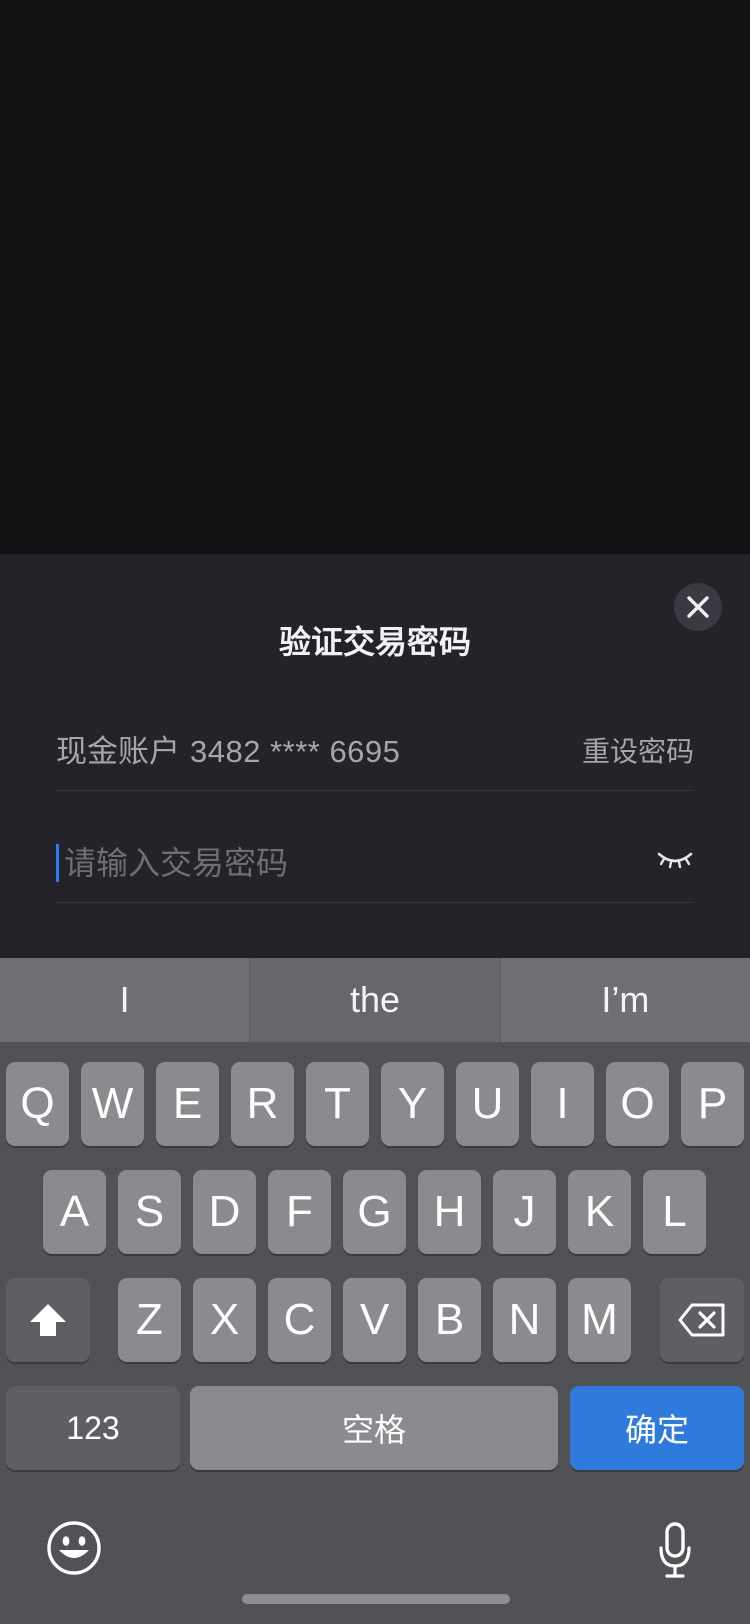 The height and width of the screenshot is (1624, 750). I want to click on key-x: X, so click(224, 1320).